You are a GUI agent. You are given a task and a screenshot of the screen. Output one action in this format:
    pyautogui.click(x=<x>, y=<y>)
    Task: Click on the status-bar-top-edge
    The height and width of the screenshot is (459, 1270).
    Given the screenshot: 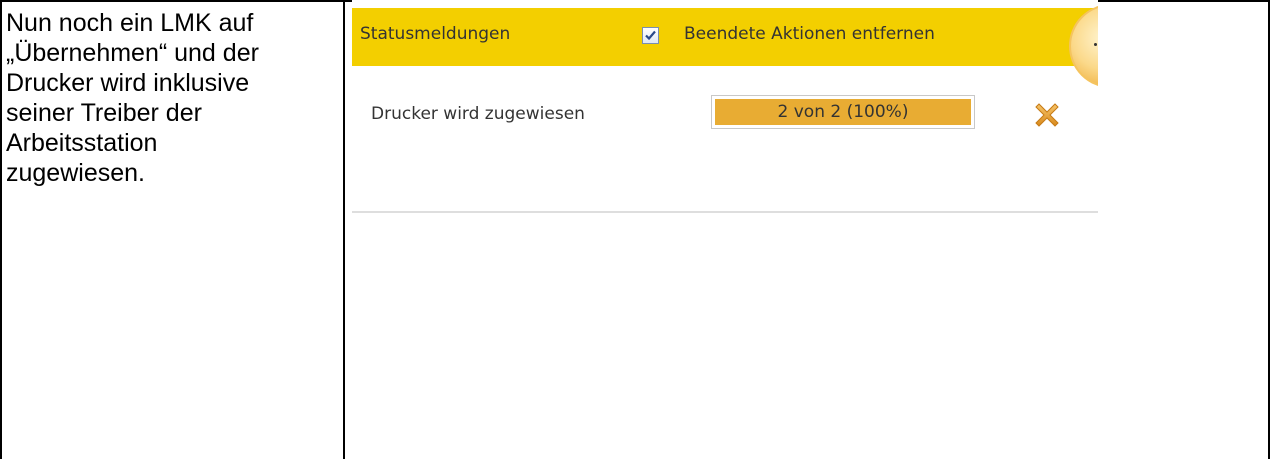 What is the action you would take?
    pyautogui.click(x=725, y=4)
    